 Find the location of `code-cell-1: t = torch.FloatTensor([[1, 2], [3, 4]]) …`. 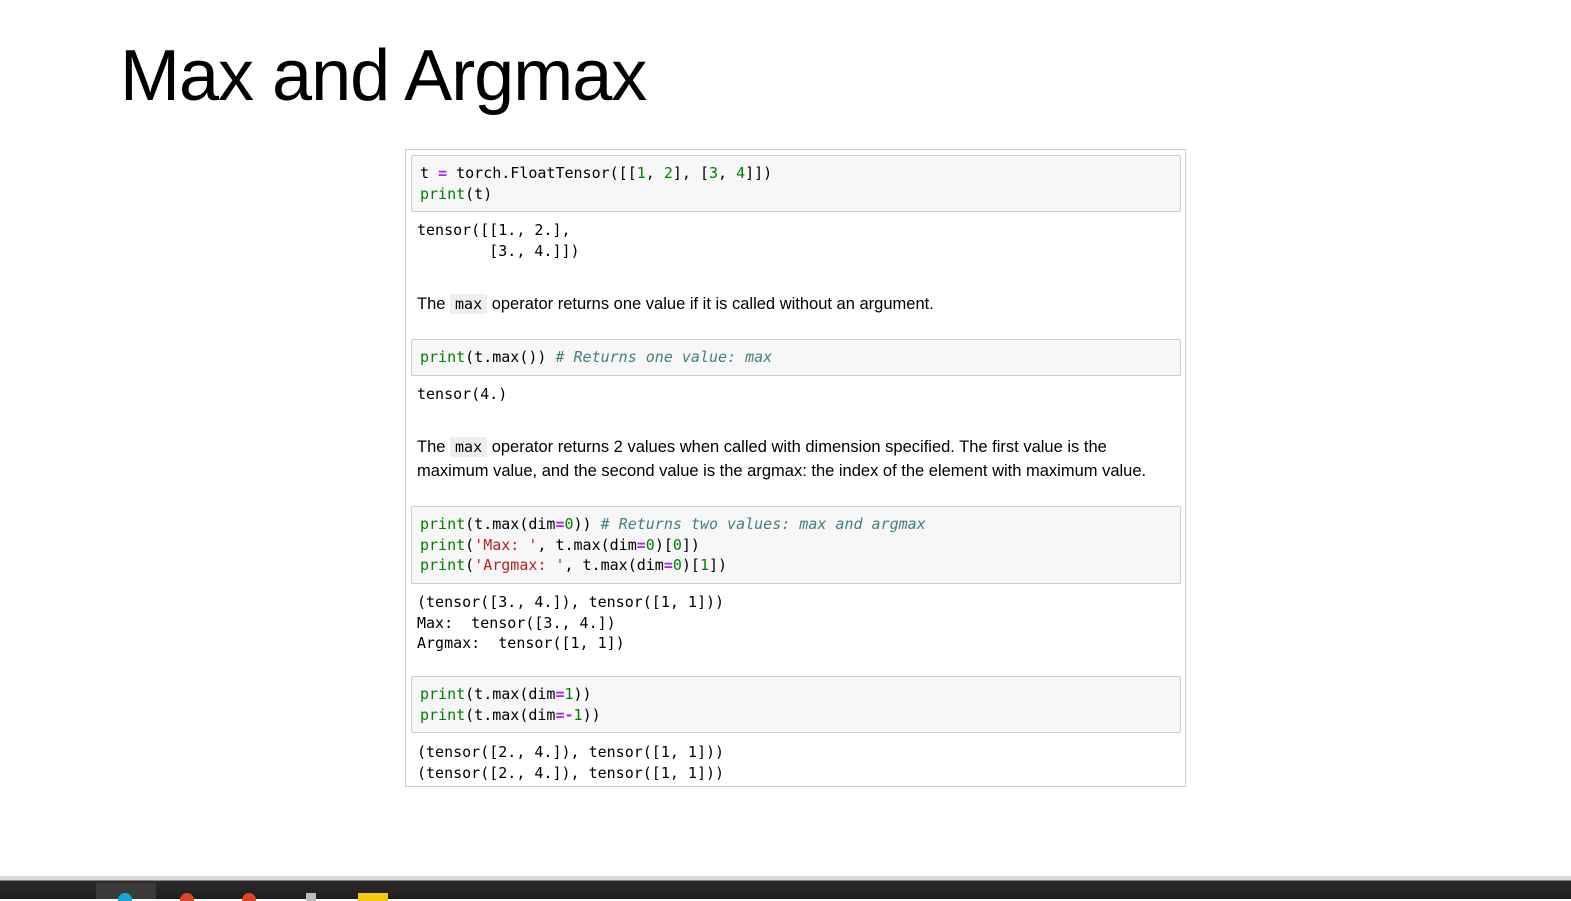

code-cell-1: t = torch.FloatTensor([[1, 2], [3, 4]]) … is located at coordinates (796, 183).